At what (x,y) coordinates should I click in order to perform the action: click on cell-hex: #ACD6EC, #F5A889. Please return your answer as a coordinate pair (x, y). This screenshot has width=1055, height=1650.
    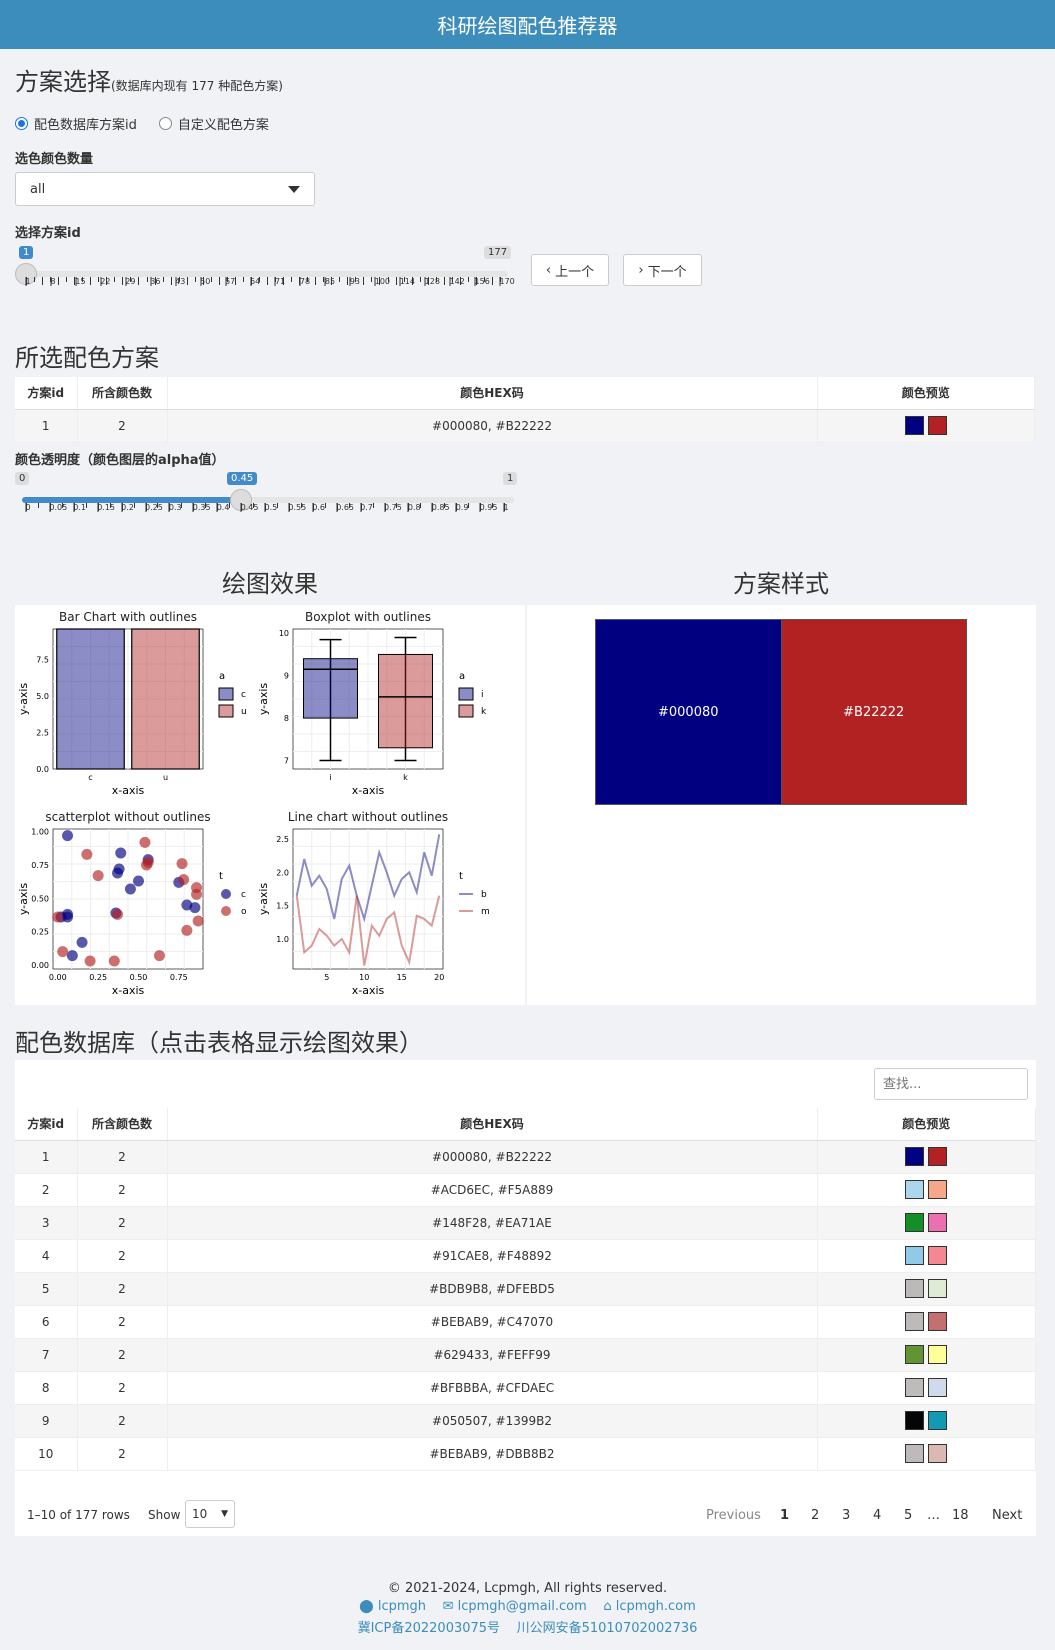
    Looking at the image, I should click on (492, 1190).